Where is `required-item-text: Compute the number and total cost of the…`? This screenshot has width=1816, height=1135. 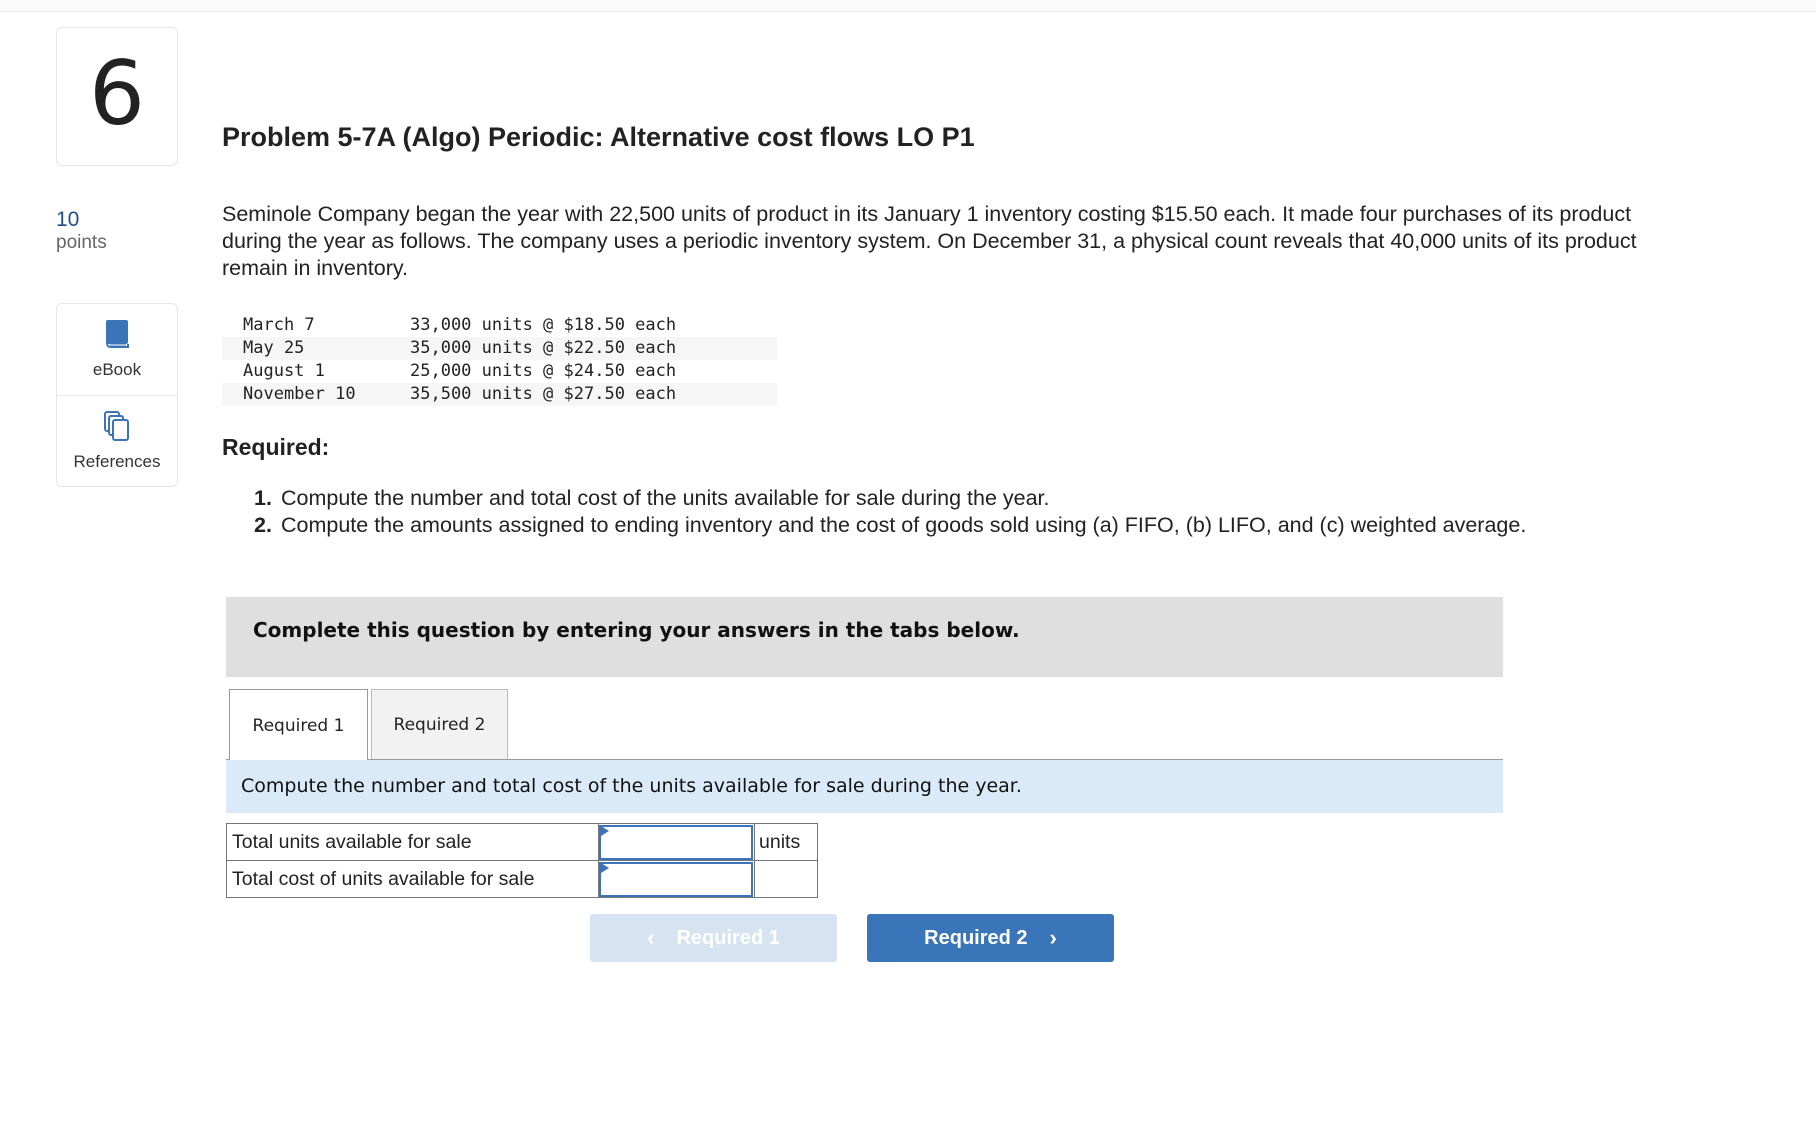 required-item-text: Compute the number and total cost of the… is located at coordinates (665, 498).